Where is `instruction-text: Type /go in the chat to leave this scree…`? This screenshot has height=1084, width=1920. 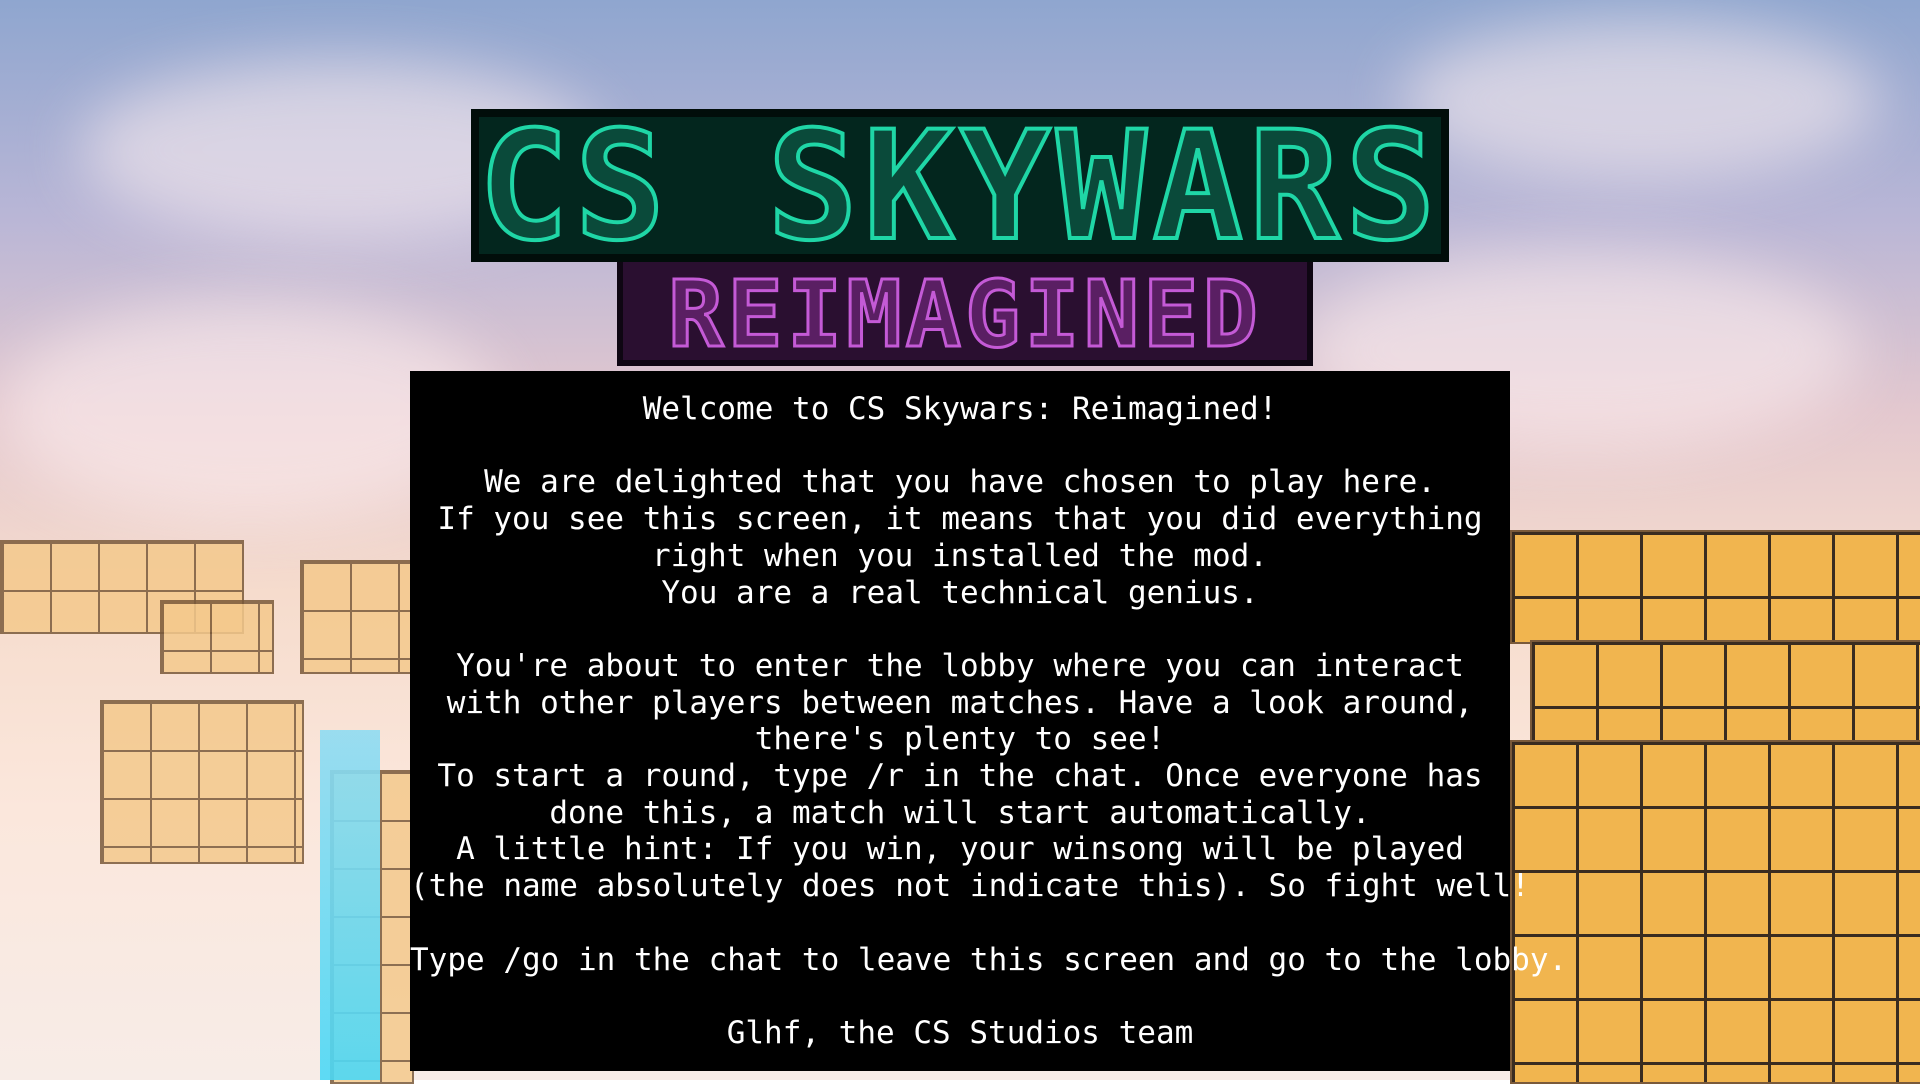
instruction-text: Type /go in the chat to leave this scree… is located at coordinates (989, 959).